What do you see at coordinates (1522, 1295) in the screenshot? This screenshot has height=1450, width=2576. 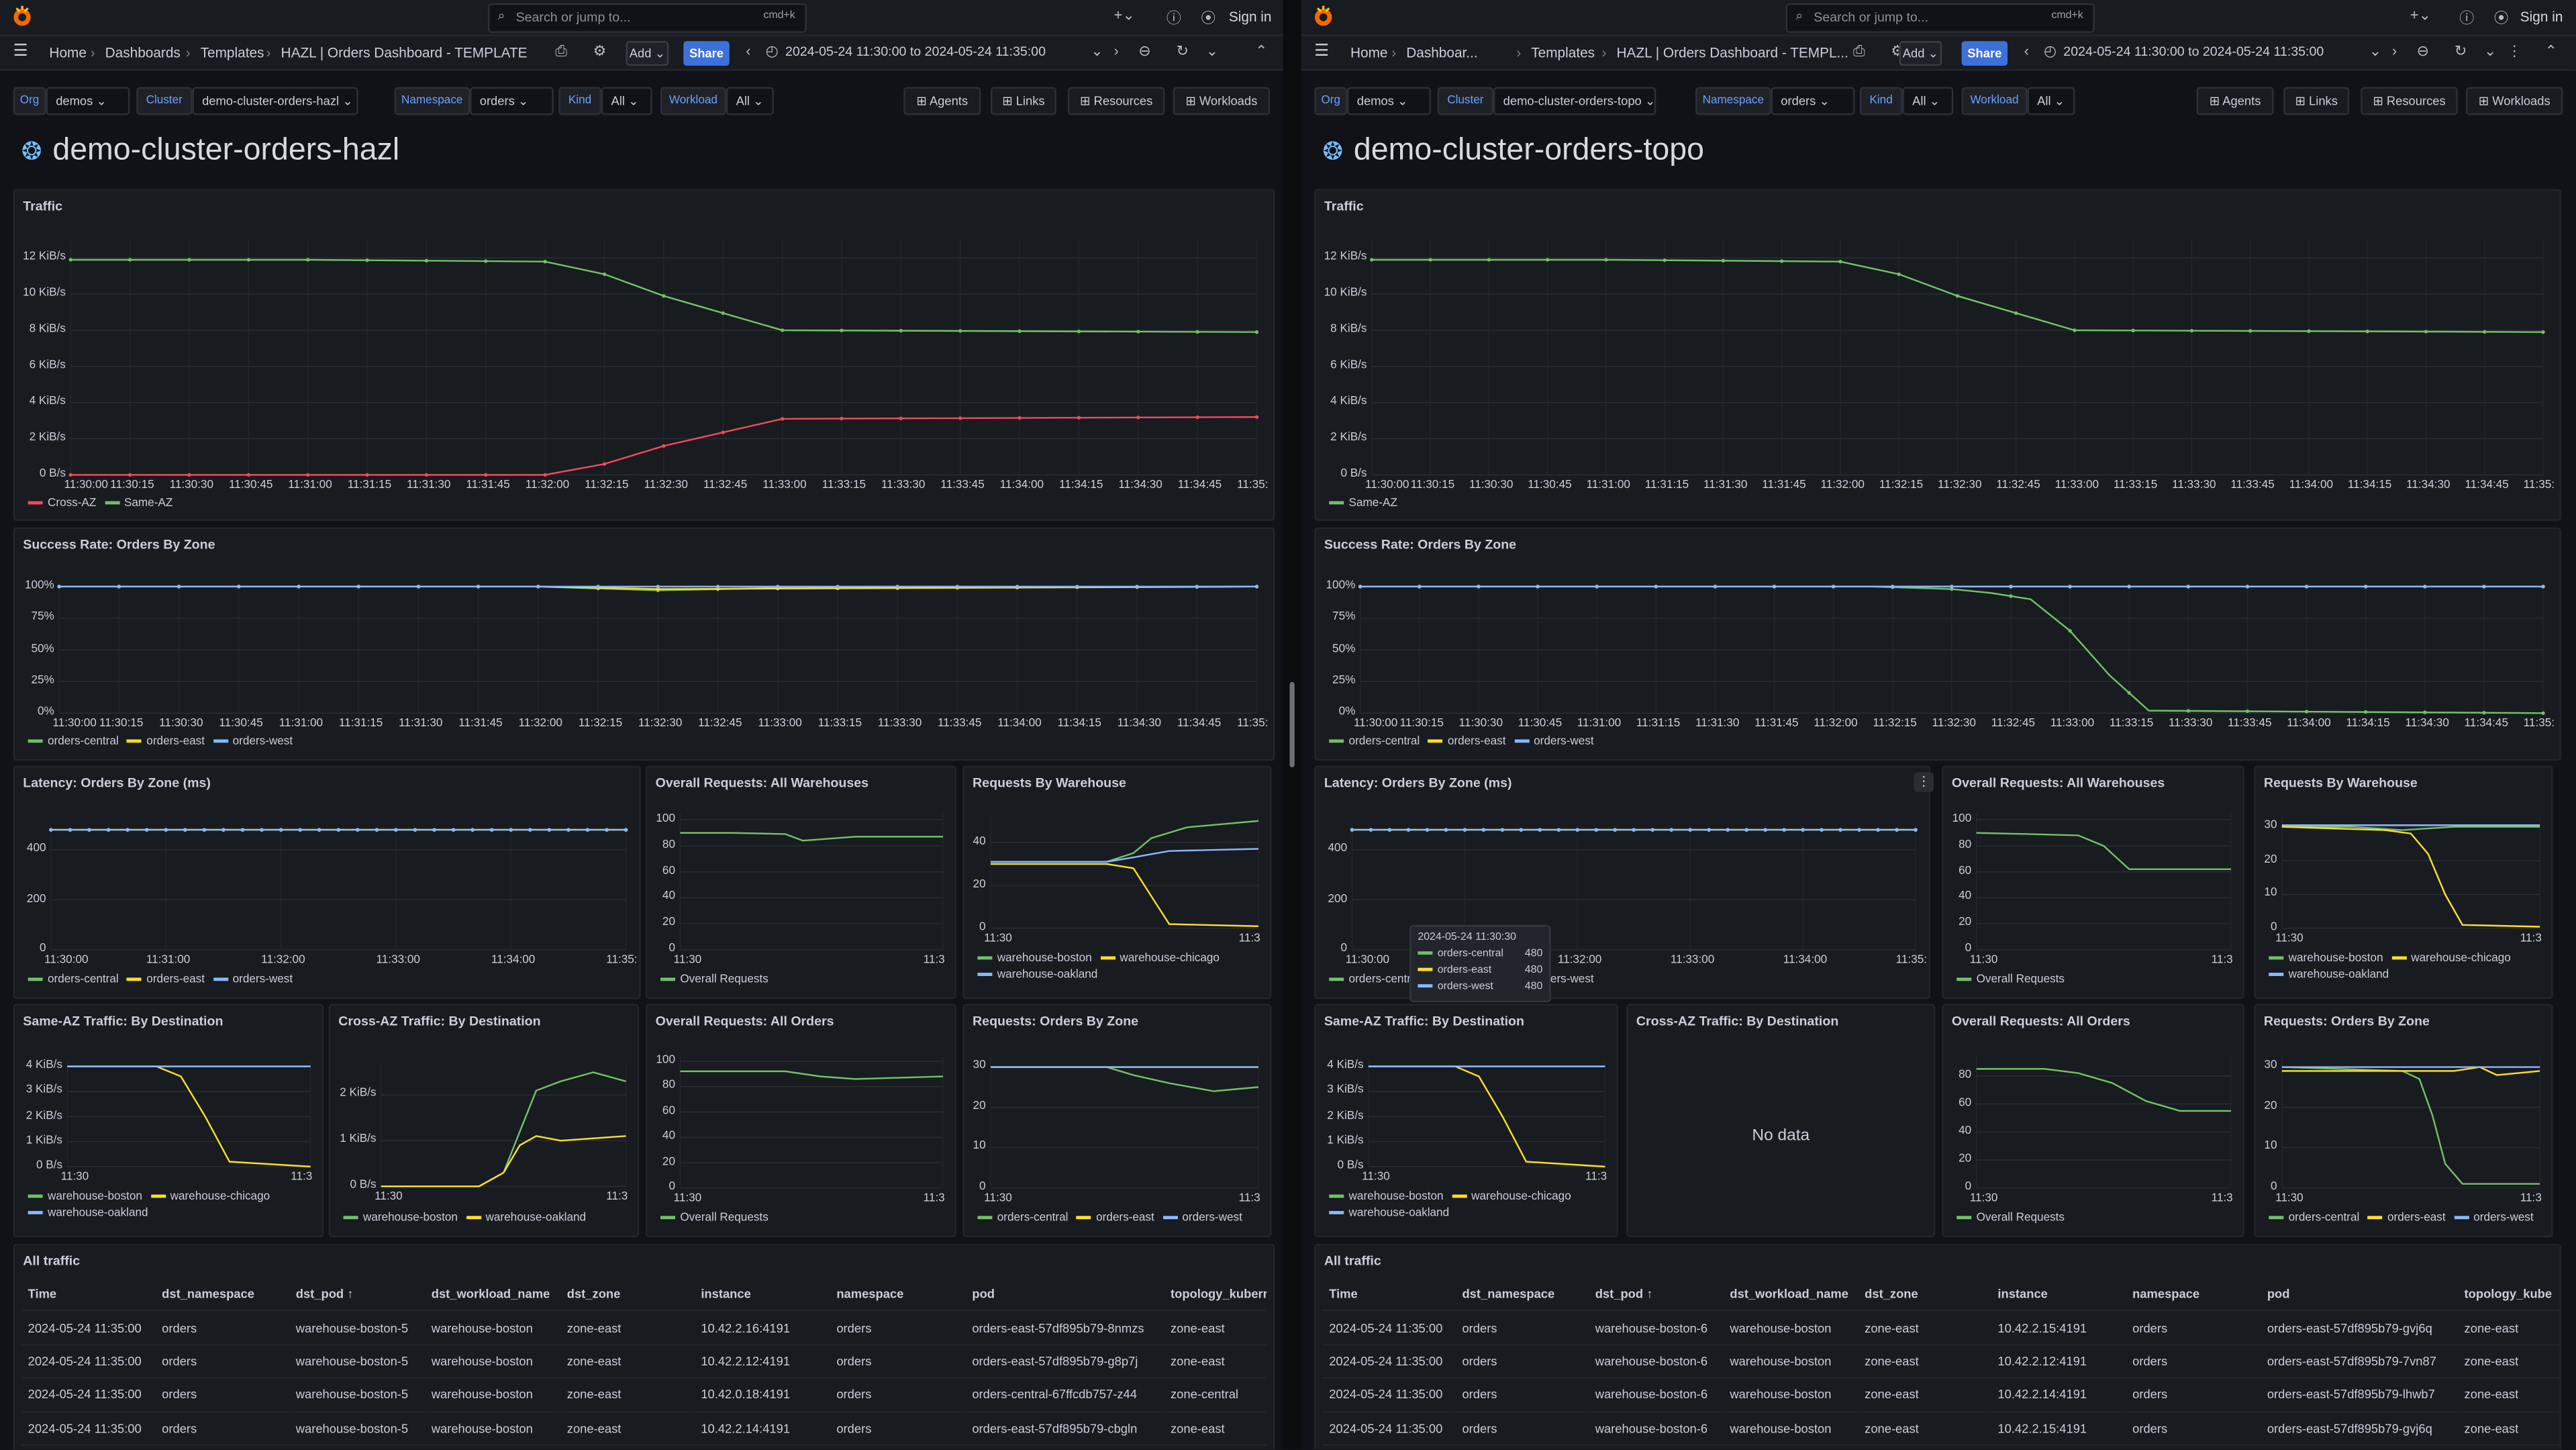 I see `column-header: dst_namespace` at bounding box center [1522, 1295].